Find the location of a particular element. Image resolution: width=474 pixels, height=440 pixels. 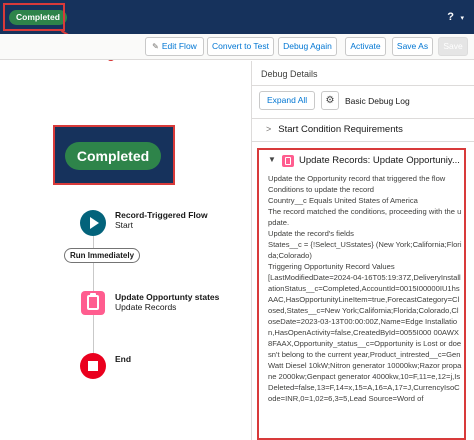

update-records-node is located at coordinates (93, 303).